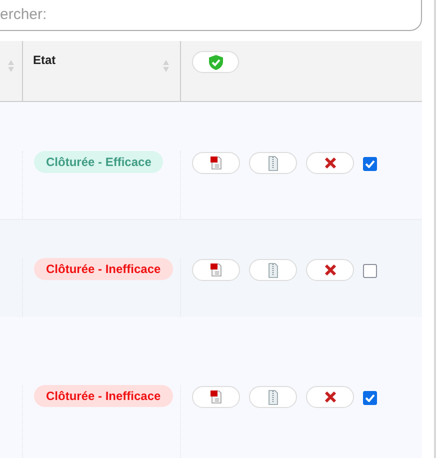  I want to click on search-field: ercher:, so click(211, 15).